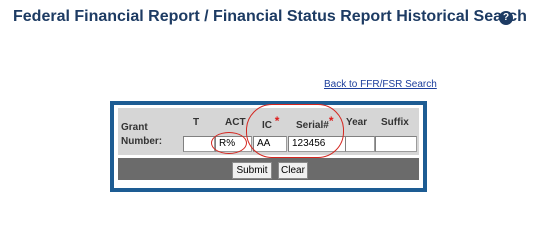 The height and width of the screenshot is (240, 553). What do you see at coordinates (395, 122) in the screenshot?
I see `column-header-suffix: Suffix` at bounding box center [395, 122].